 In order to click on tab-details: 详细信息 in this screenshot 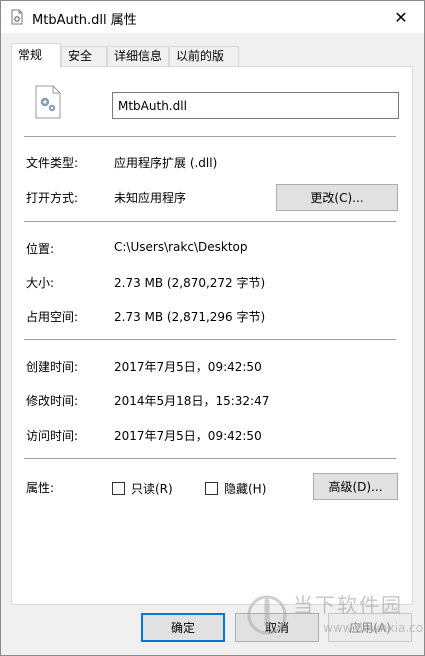, I will do `click(138, 56)`.